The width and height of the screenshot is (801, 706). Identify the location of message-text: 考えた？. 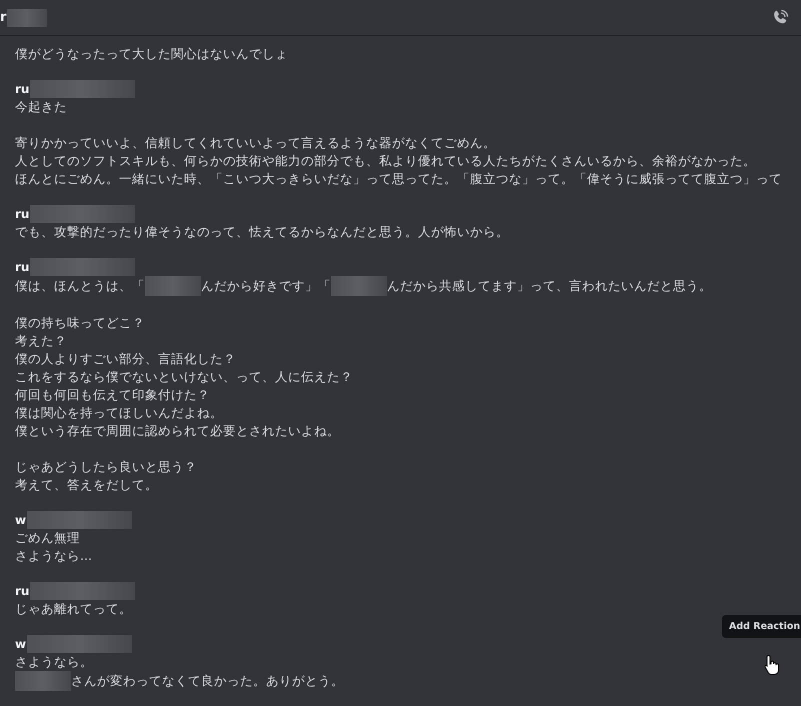
(41, 341).